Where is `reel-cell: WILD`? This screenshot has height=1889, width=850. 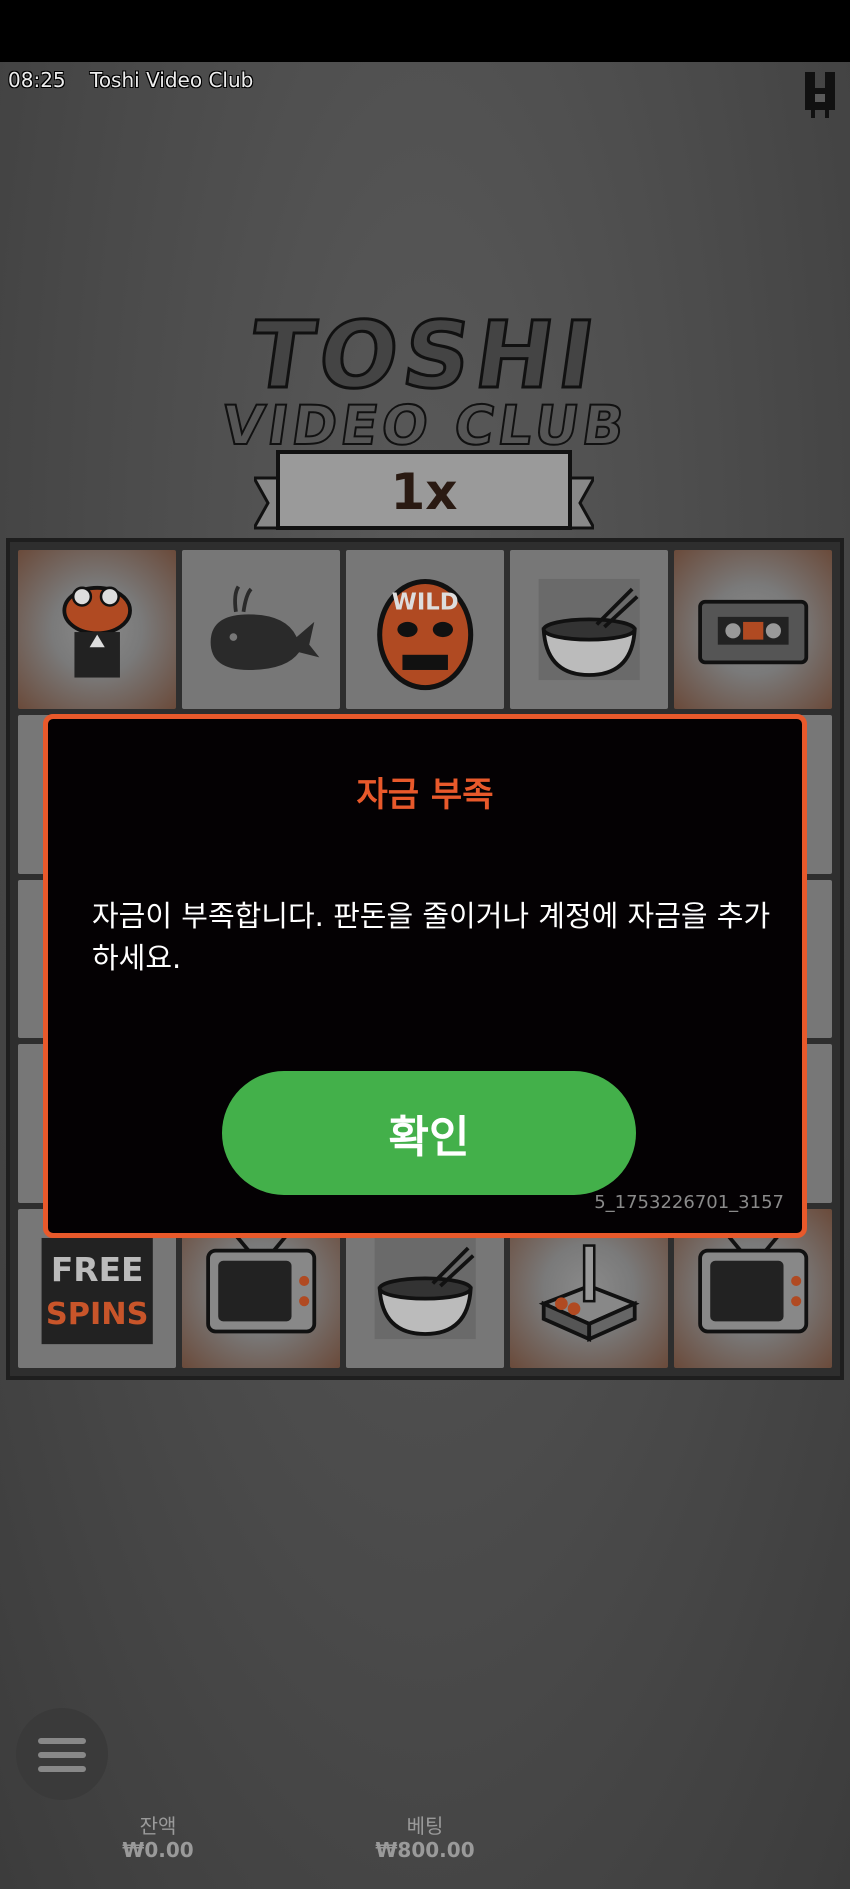 reel-cell: WILD is located at coordinates (425, 629).